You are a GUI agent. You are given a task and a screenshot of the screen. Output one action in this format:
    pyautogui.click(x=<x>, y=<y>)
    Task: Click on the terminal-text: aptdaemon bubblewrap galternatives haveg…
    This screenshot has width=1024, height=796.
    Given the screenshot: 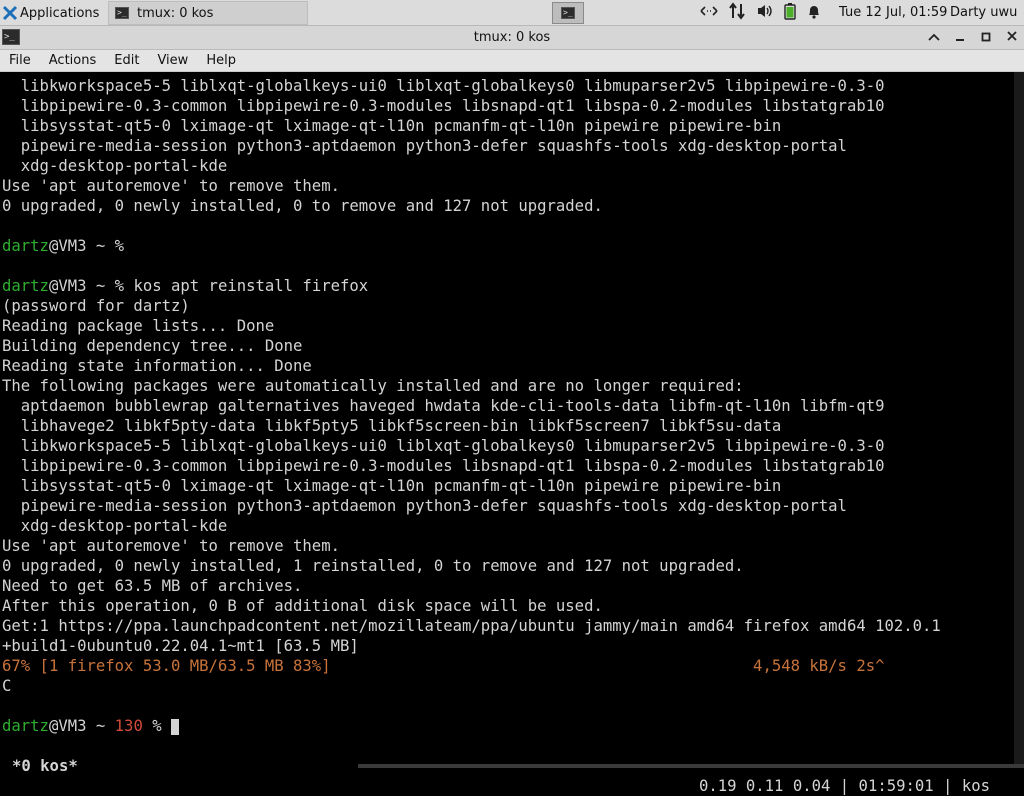 What is the action you would take?
    pyautogui.click(x=443, y=406)
    